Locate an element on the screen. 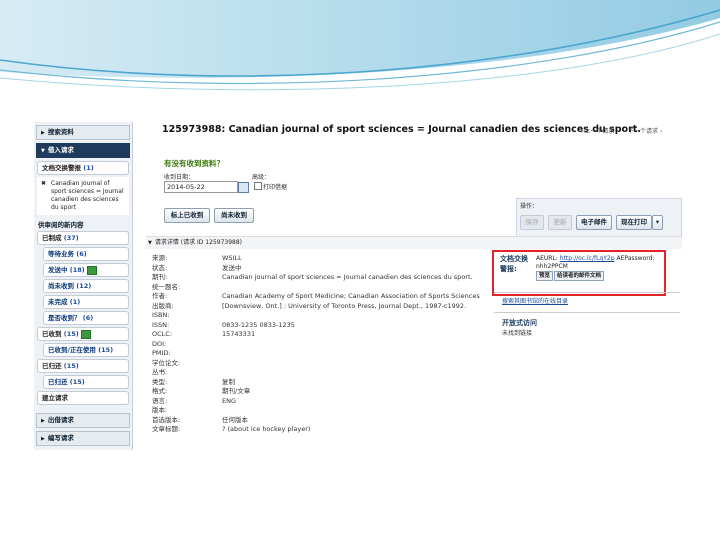 This screenshot has width=720, height=540. not-received-button: 尚未收到 is located at coordinates (234, 215).